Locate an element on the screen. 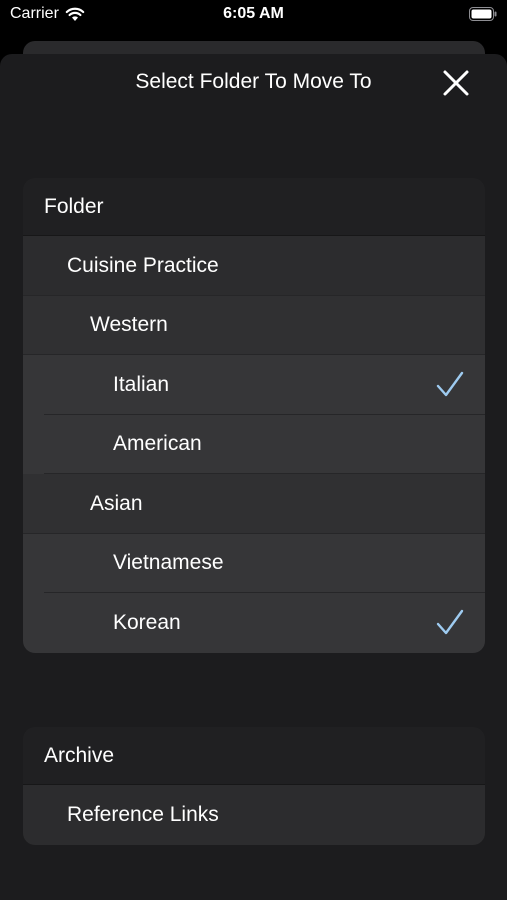 Image resolution: width=507 pixels, height=900 pixels. folder-row: Korean is located at coordinates (254, 623).